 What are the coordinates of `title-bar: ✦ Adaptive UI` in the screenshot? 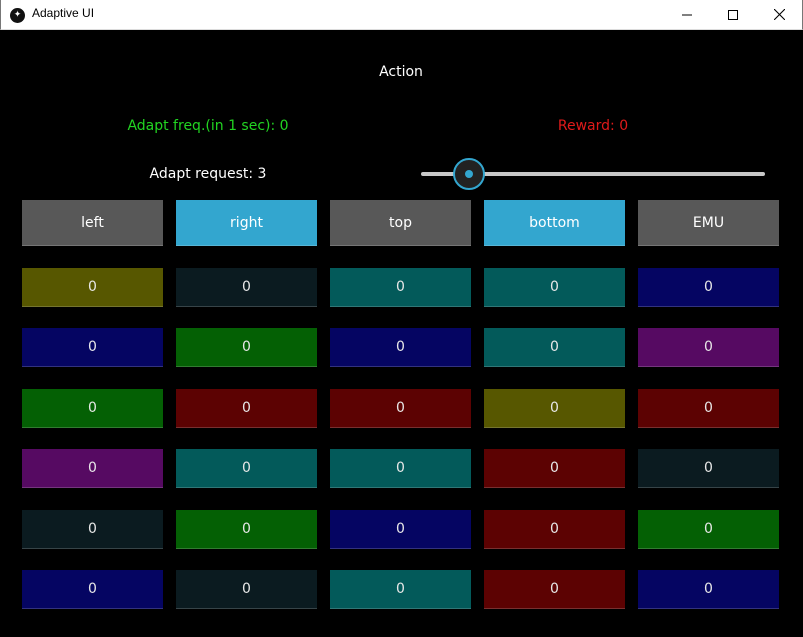 It's located at (401, 15).